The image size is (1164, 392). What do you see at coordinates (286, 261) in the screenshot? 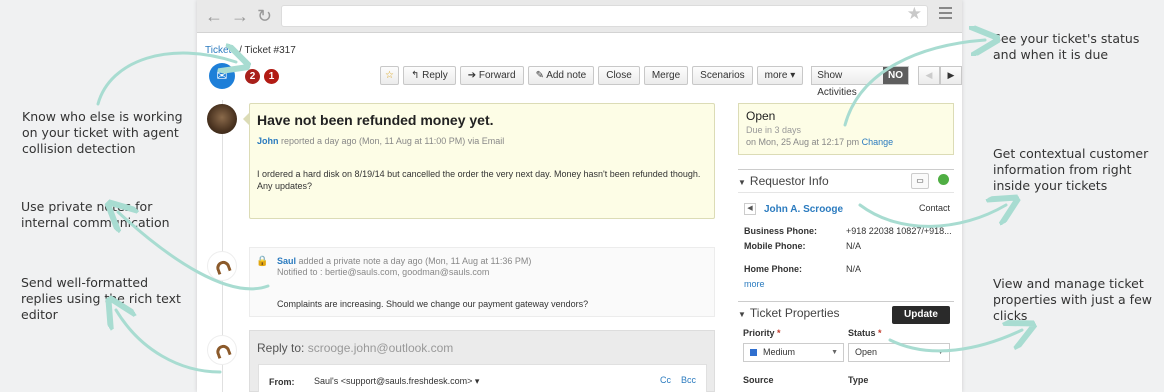
I see `note-author-link: Saul` at bounding box center [286, 261].